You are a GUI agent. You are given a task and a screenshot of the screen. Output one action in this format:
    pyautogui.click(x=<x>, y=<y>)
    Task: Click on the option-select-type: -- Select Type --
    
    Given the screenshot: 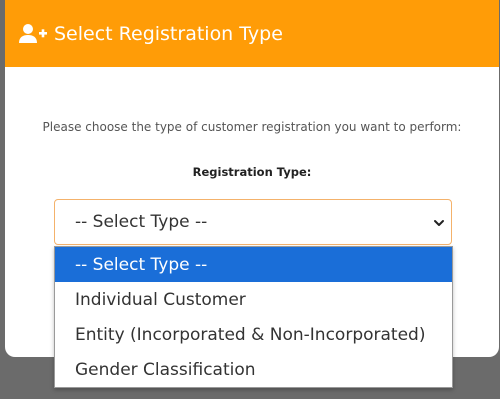 What is the action you would take?
    pyautogui.click(x=253, y=264)
    